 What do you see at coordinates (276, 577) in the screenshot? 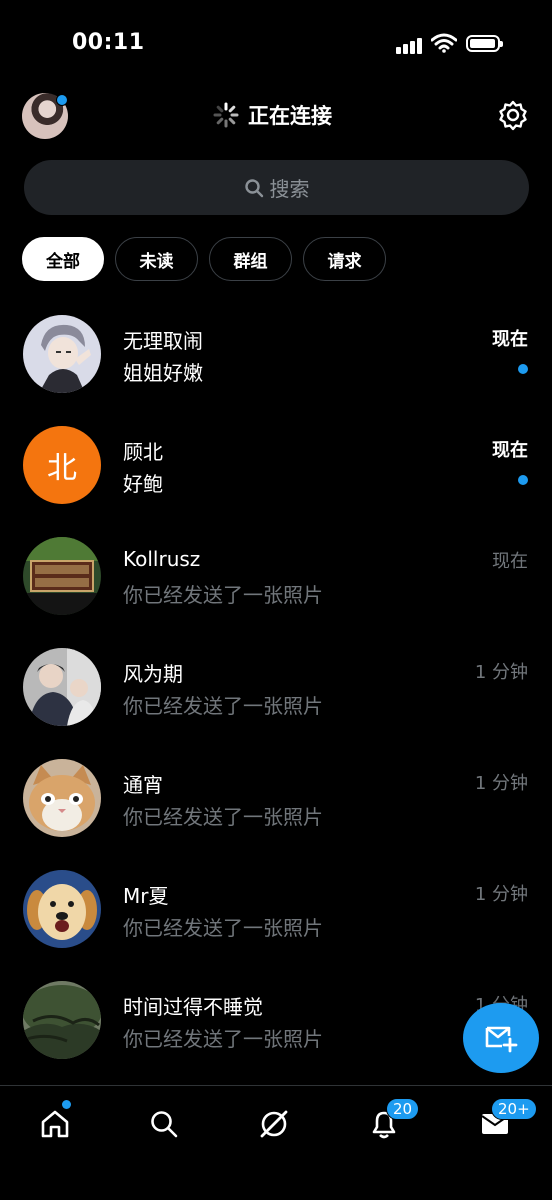
I see `conversation-row: Kollrusz 你已经发送了一张照片 现在` at bounding box center [276, 577].